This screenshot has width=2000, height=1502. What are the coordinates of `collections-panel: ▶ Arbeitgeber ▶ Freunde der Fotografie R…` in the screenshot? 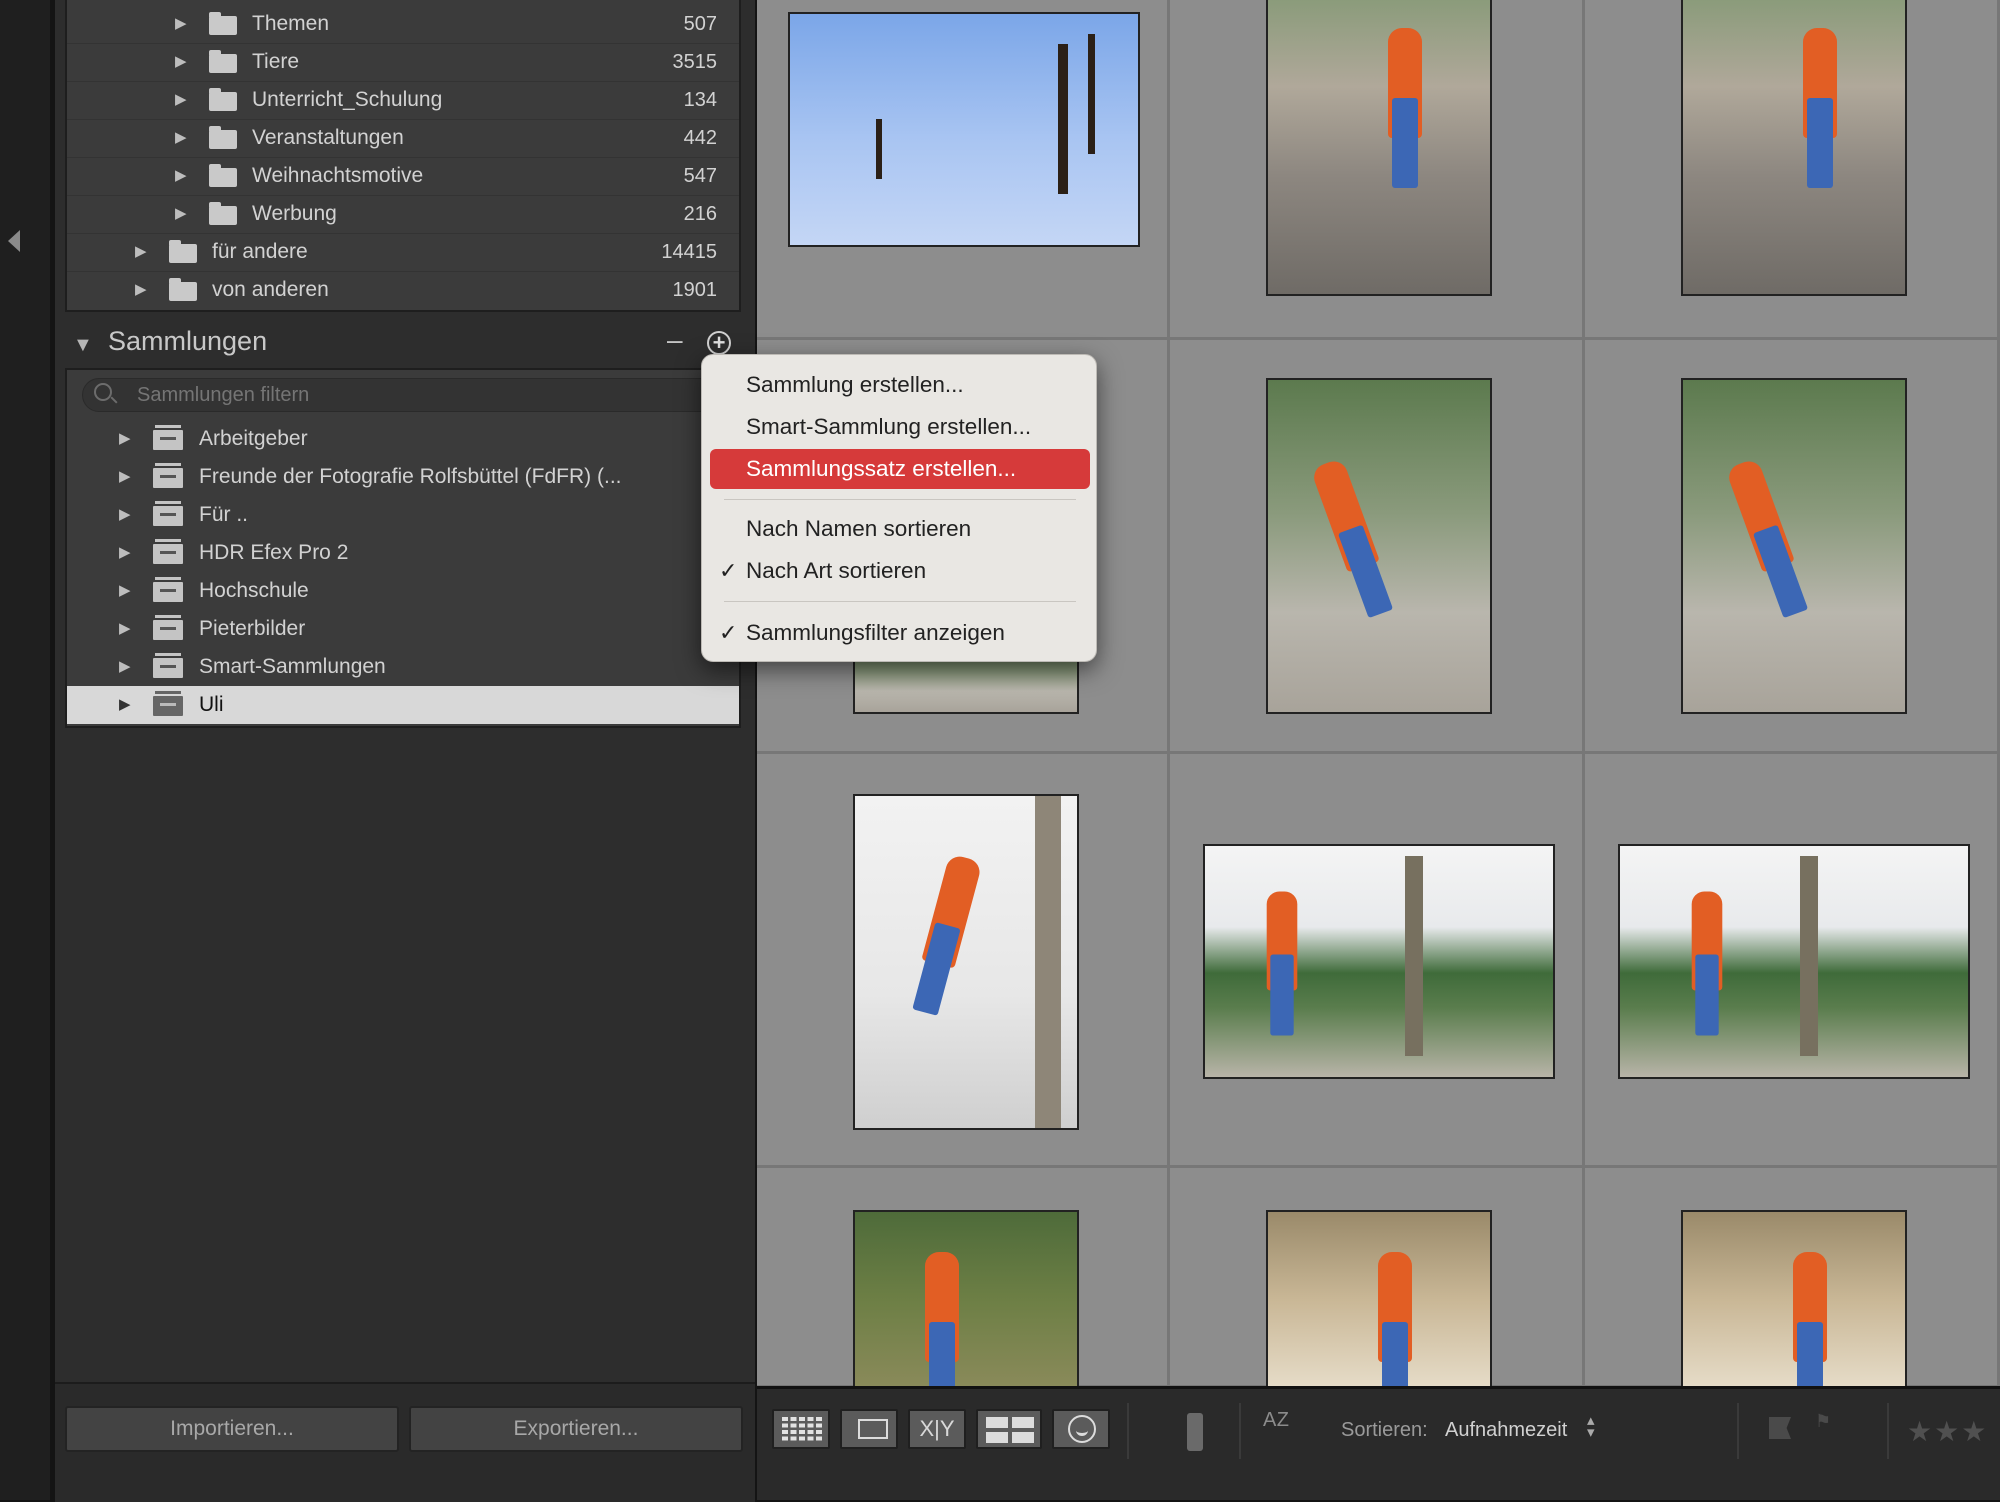 It's located at (403, 548).